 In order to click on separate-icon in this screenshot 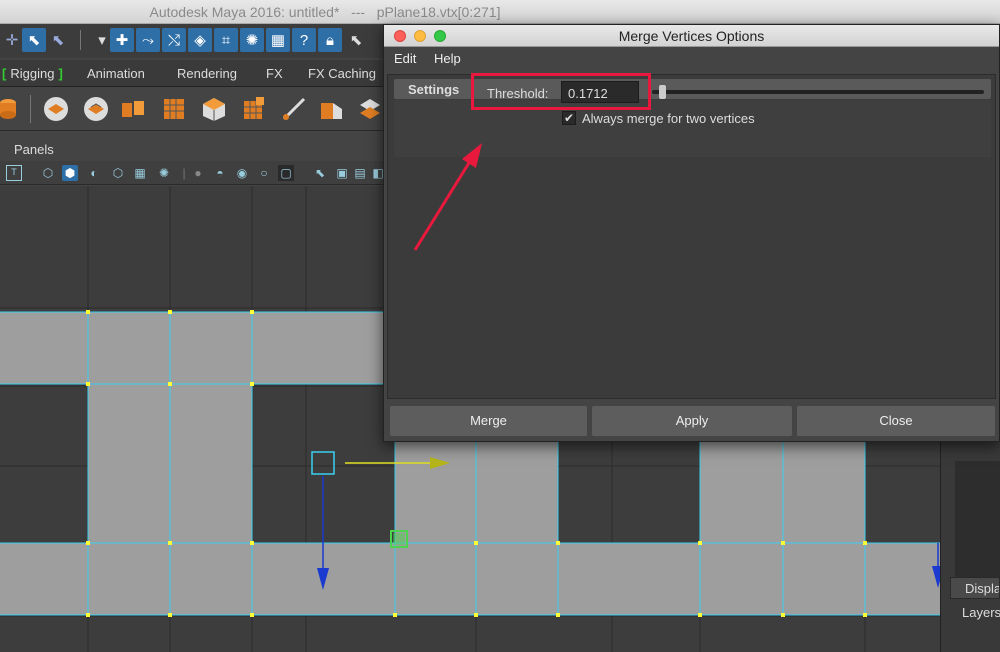, I will do `click(134, 109)`.